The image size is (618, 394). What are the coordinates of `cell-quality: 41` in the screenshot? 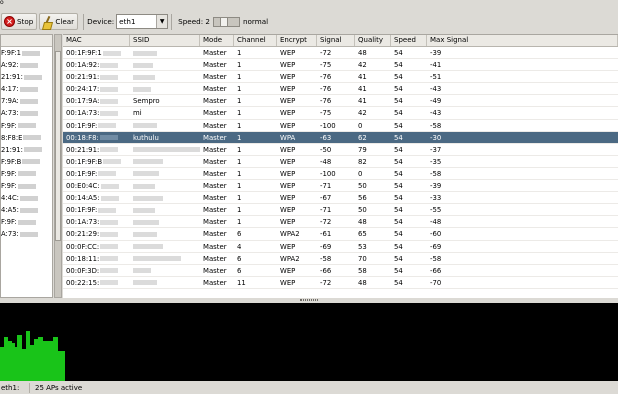 It's located at (373, 100).